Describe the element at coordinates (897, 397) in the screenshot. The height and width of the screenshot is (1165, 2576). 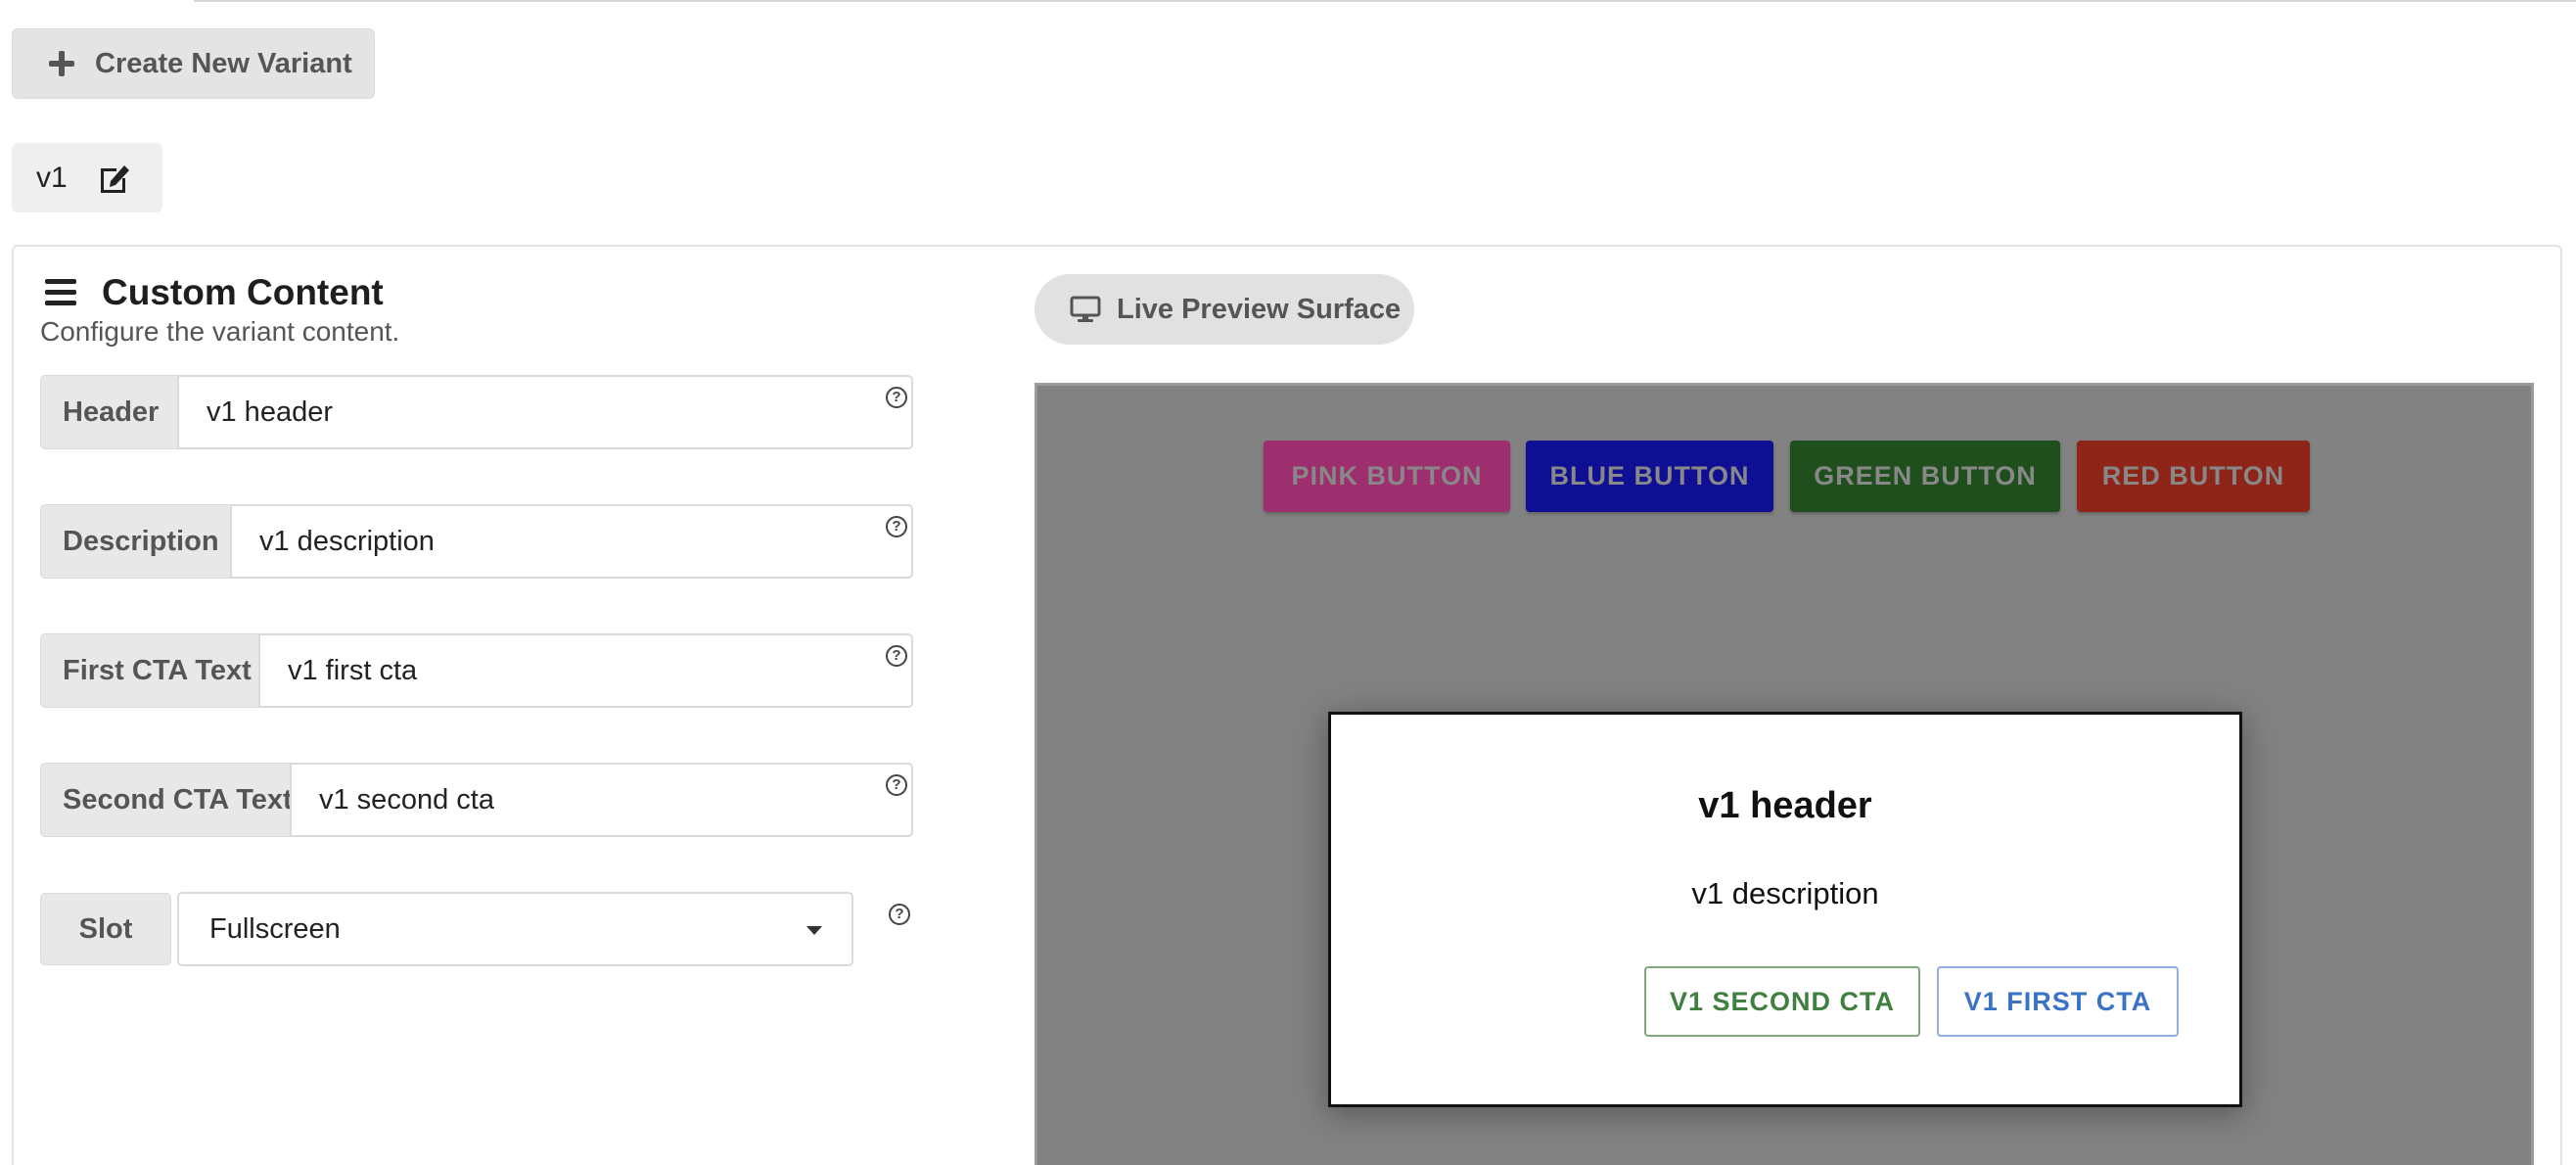
I see `header-help-icon: ?` at that location.